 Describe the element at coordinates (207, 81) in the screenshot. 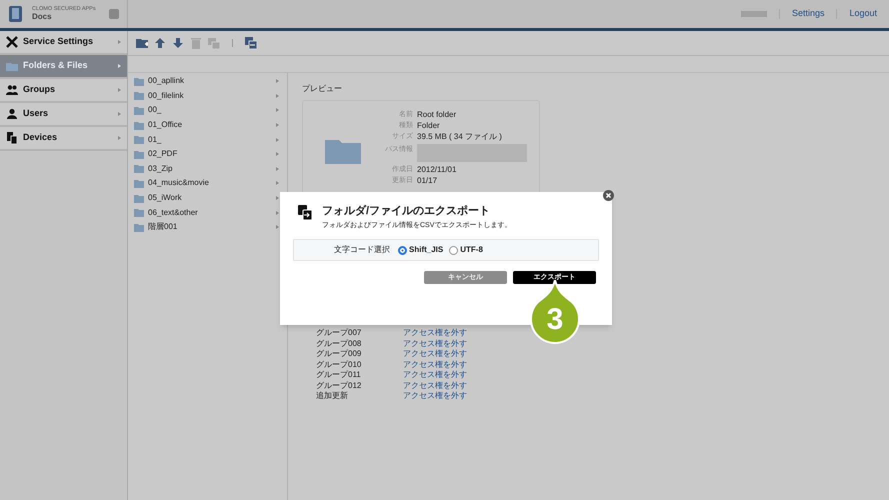

I see `folder-item: 00_apllink` at that location.